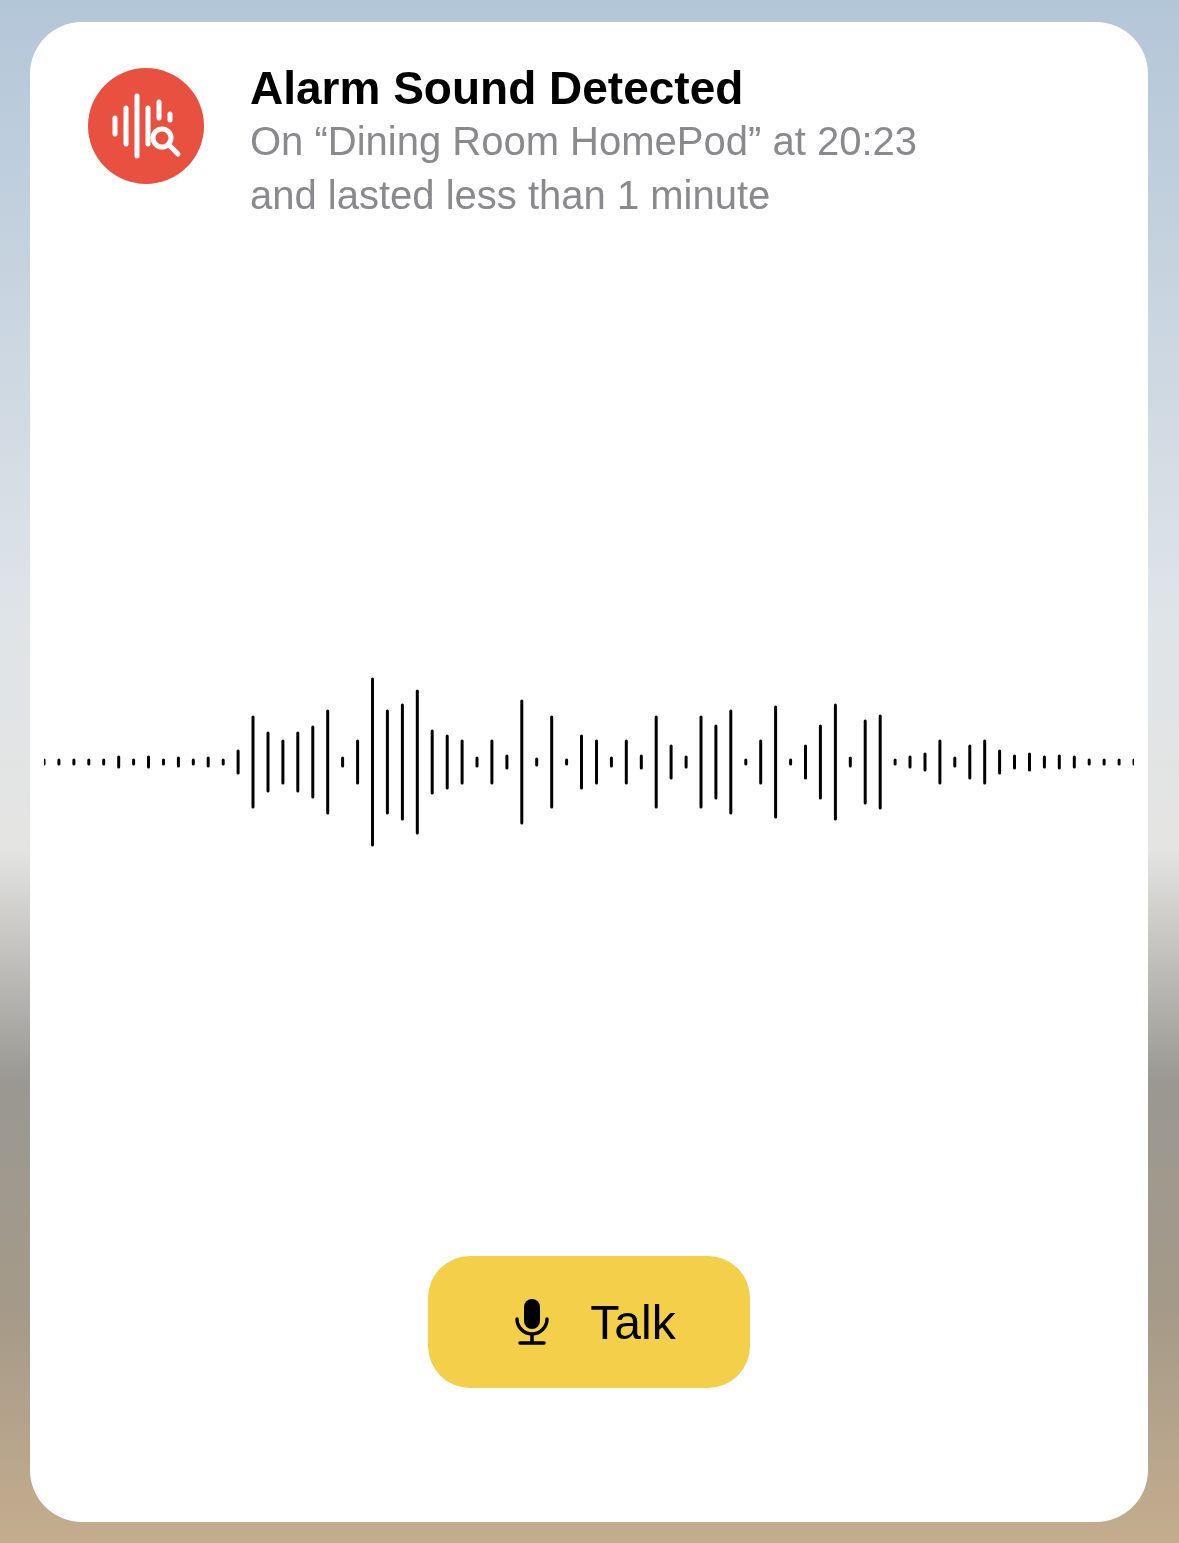  What do you see at coordinates (497, 88) in the screenshot?
I see `notification-title: Alarm Sound Detected` at bounding box center [497, 88].